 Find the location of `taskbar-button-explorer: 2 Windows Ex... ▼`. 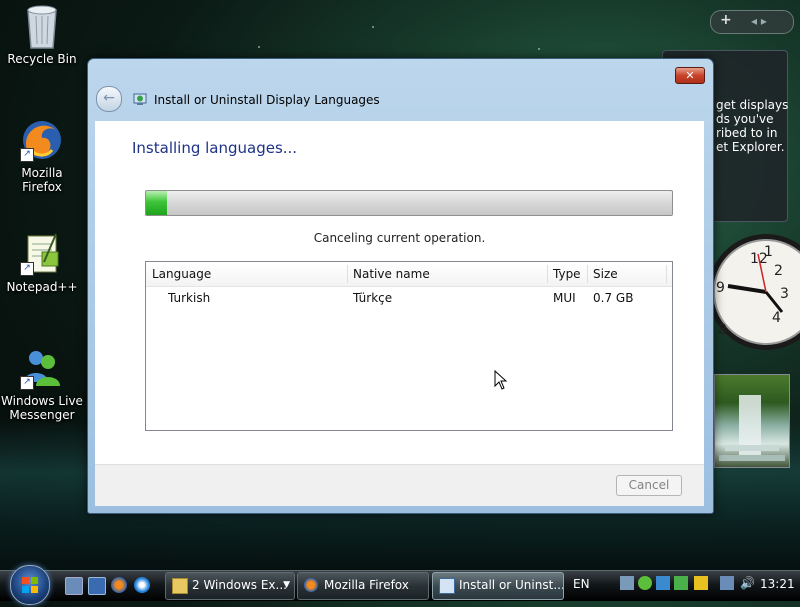

taskbar-button-explorer: 2 Windows Ex... ▼ is located at coordinates (230, 586).